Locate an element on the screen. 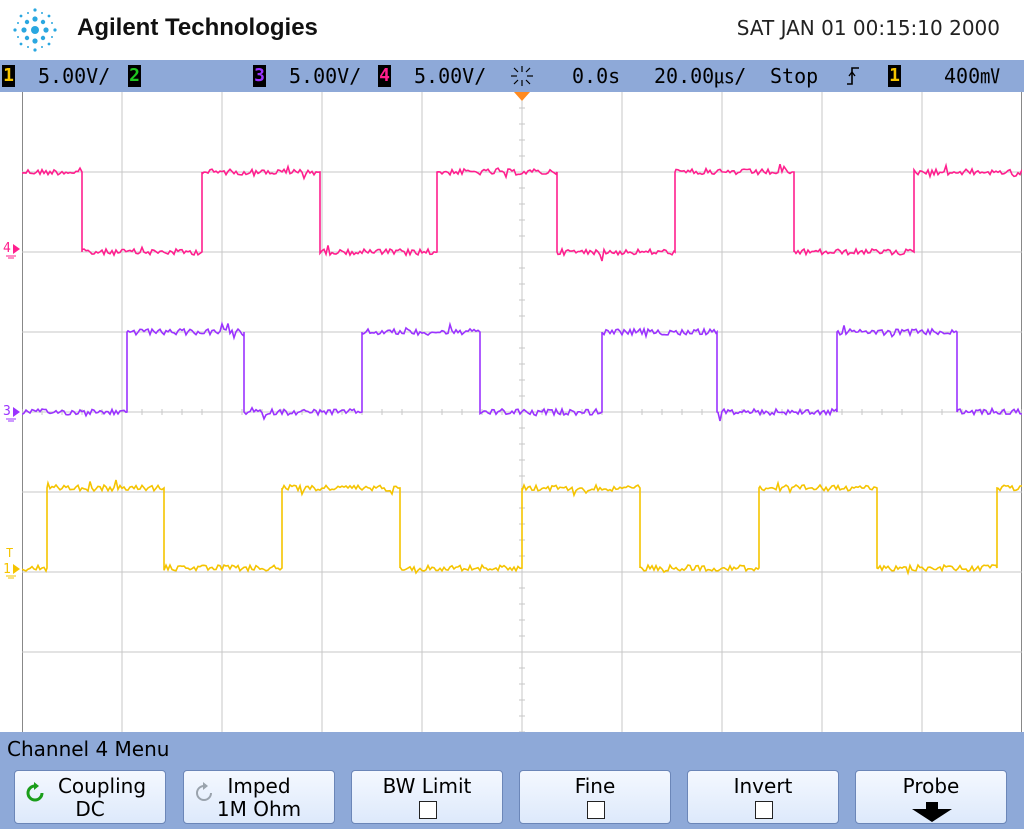 Image resolution: width=1024 pixels, height=829 pixels. time-scale: 20.00㎲/ is located at coordinates (700, 76).